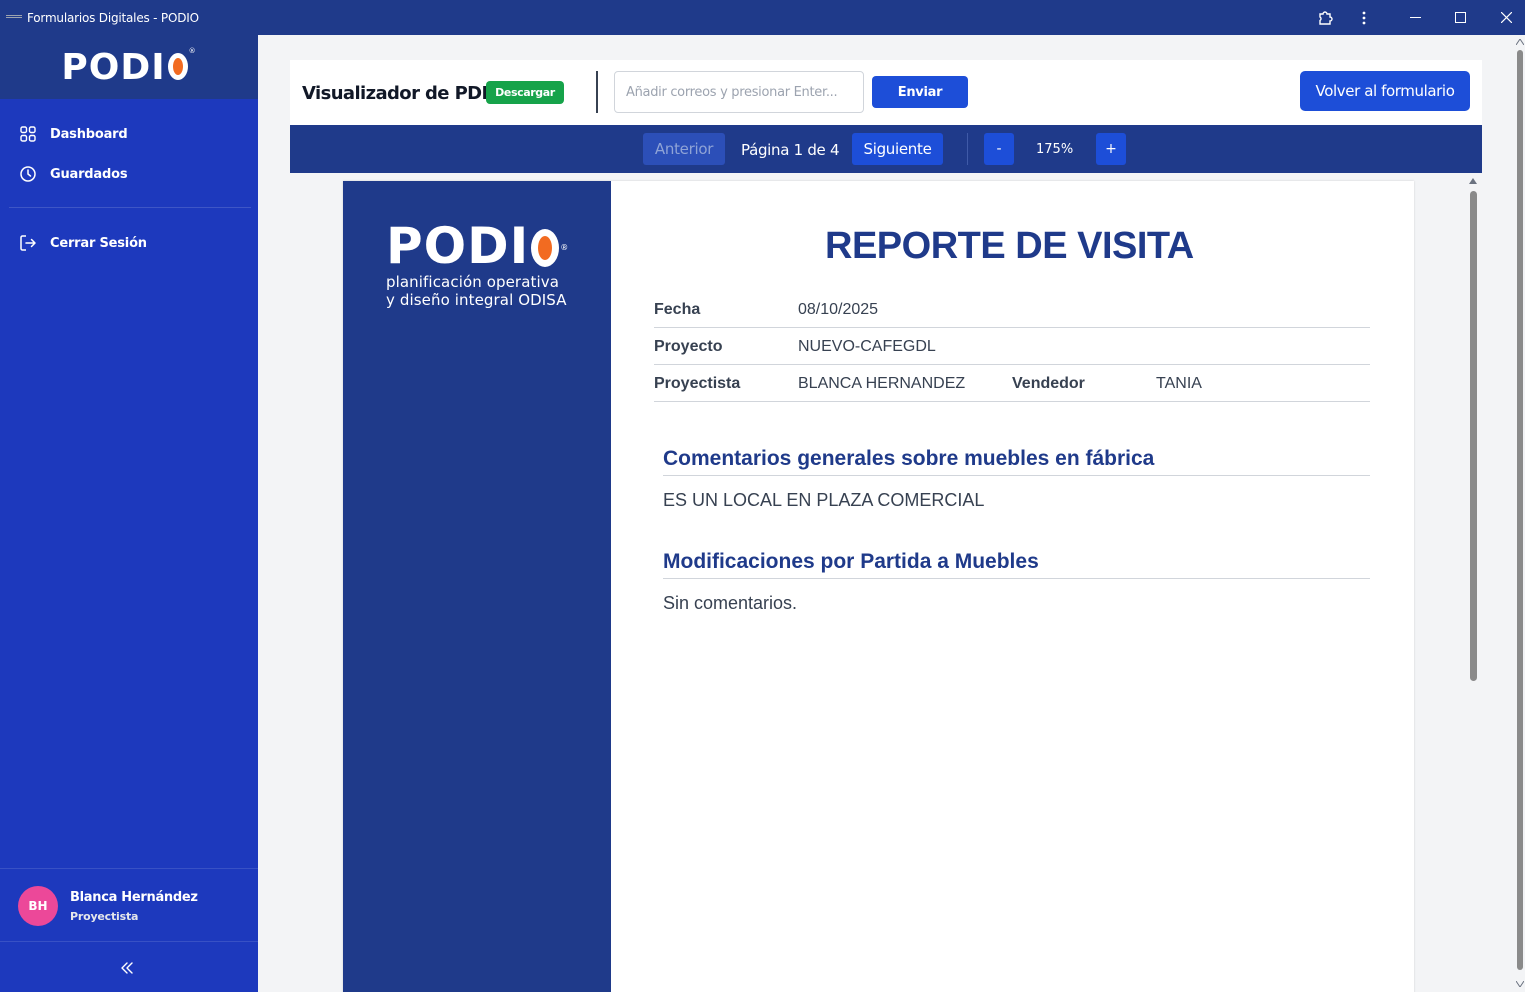 This screenshot has height=992, width=1525. What do you see at coordinates (525, 92) in the screenshot?
I see `download-button: Descargar` at bounding box center [525, 92].